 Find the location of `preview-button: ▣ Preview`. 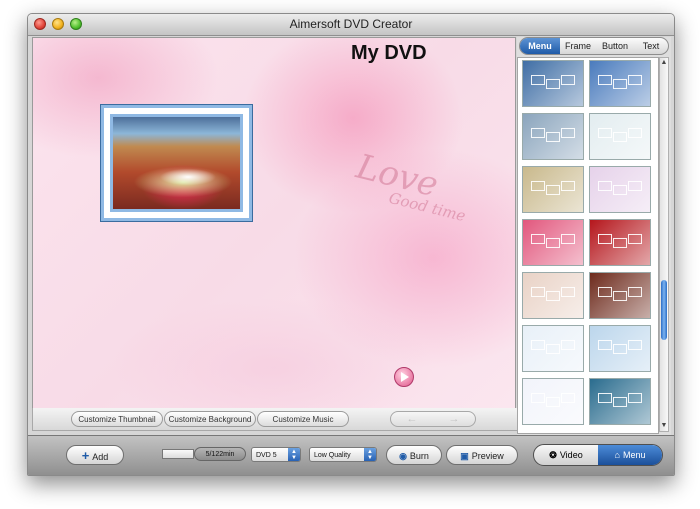

preview-button: ▣ Preview is located at coordinates (482, 455).